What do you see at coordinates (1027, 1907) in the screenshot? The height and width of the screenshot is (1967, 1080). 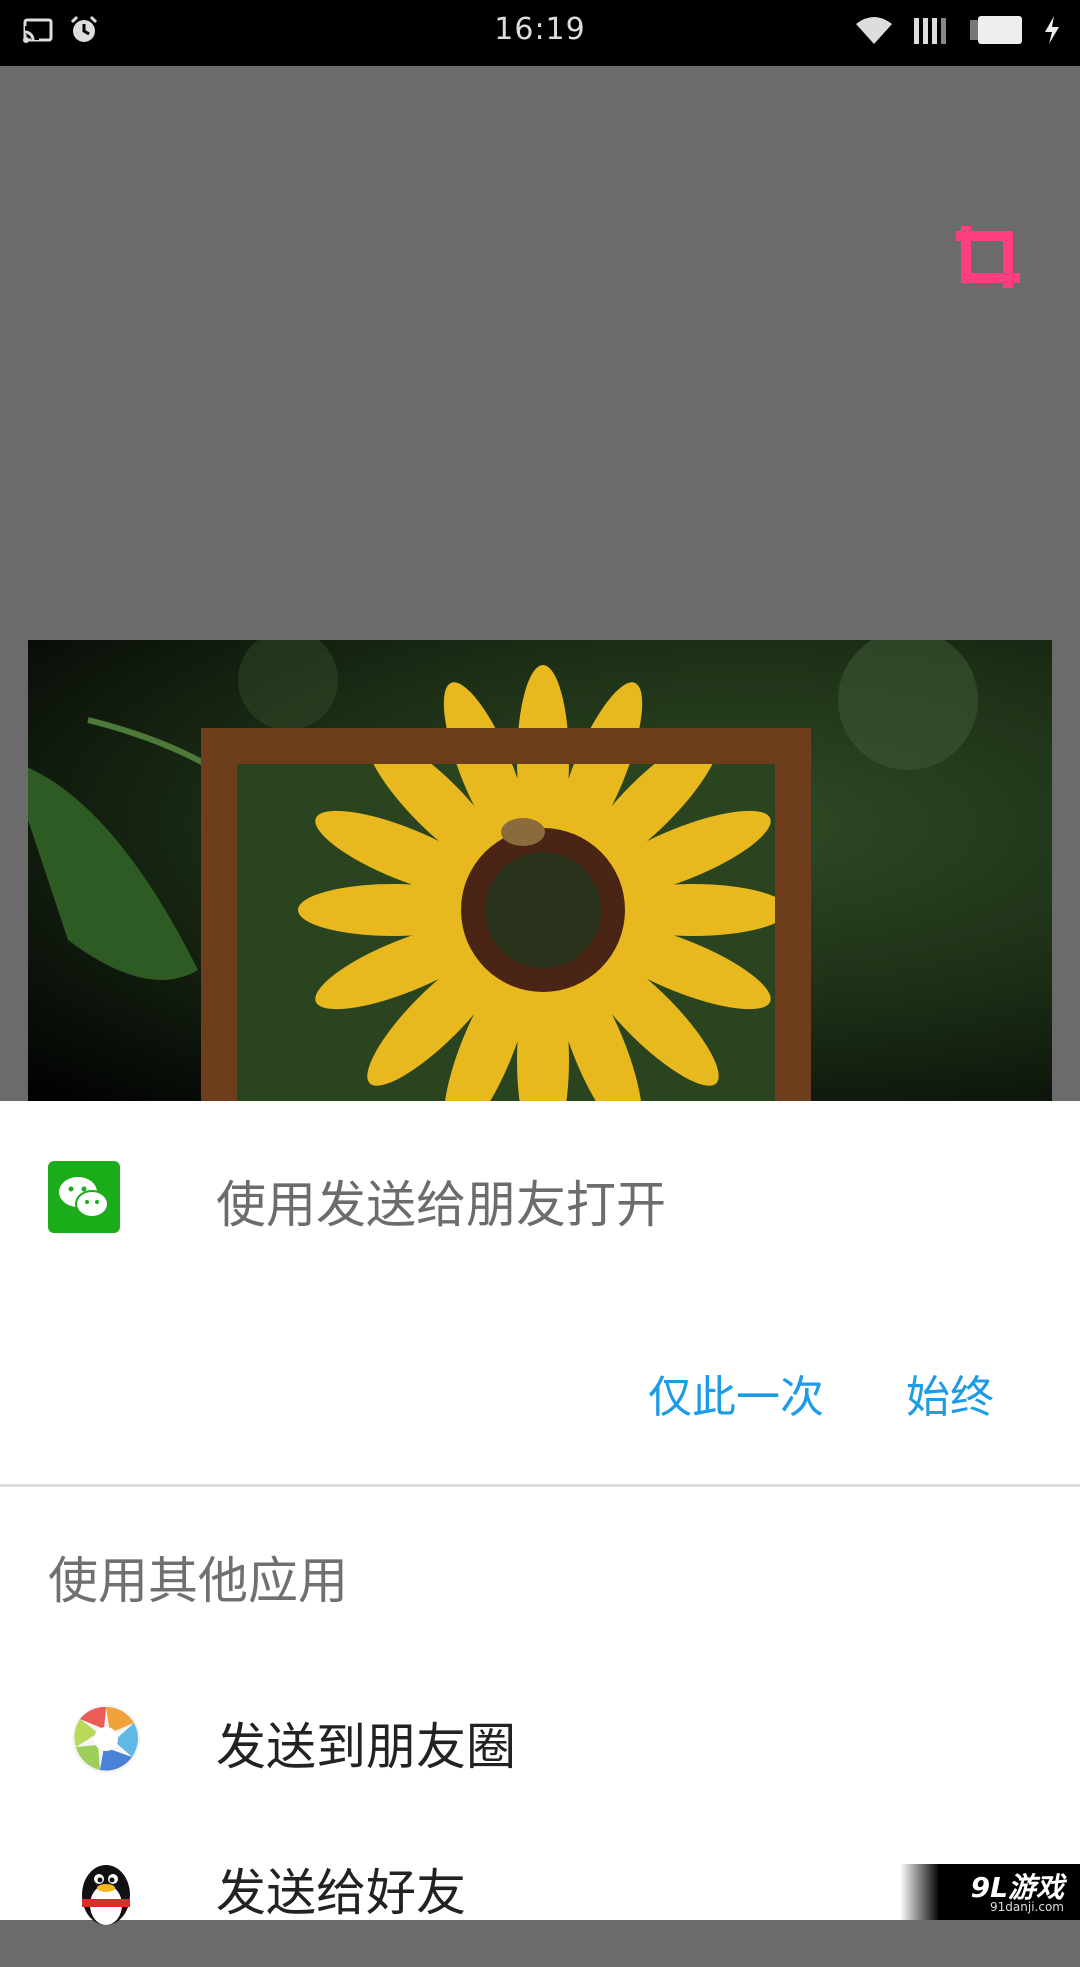 I see `watermark-url: 91danji.com` at bounding box center [1027, 1907].